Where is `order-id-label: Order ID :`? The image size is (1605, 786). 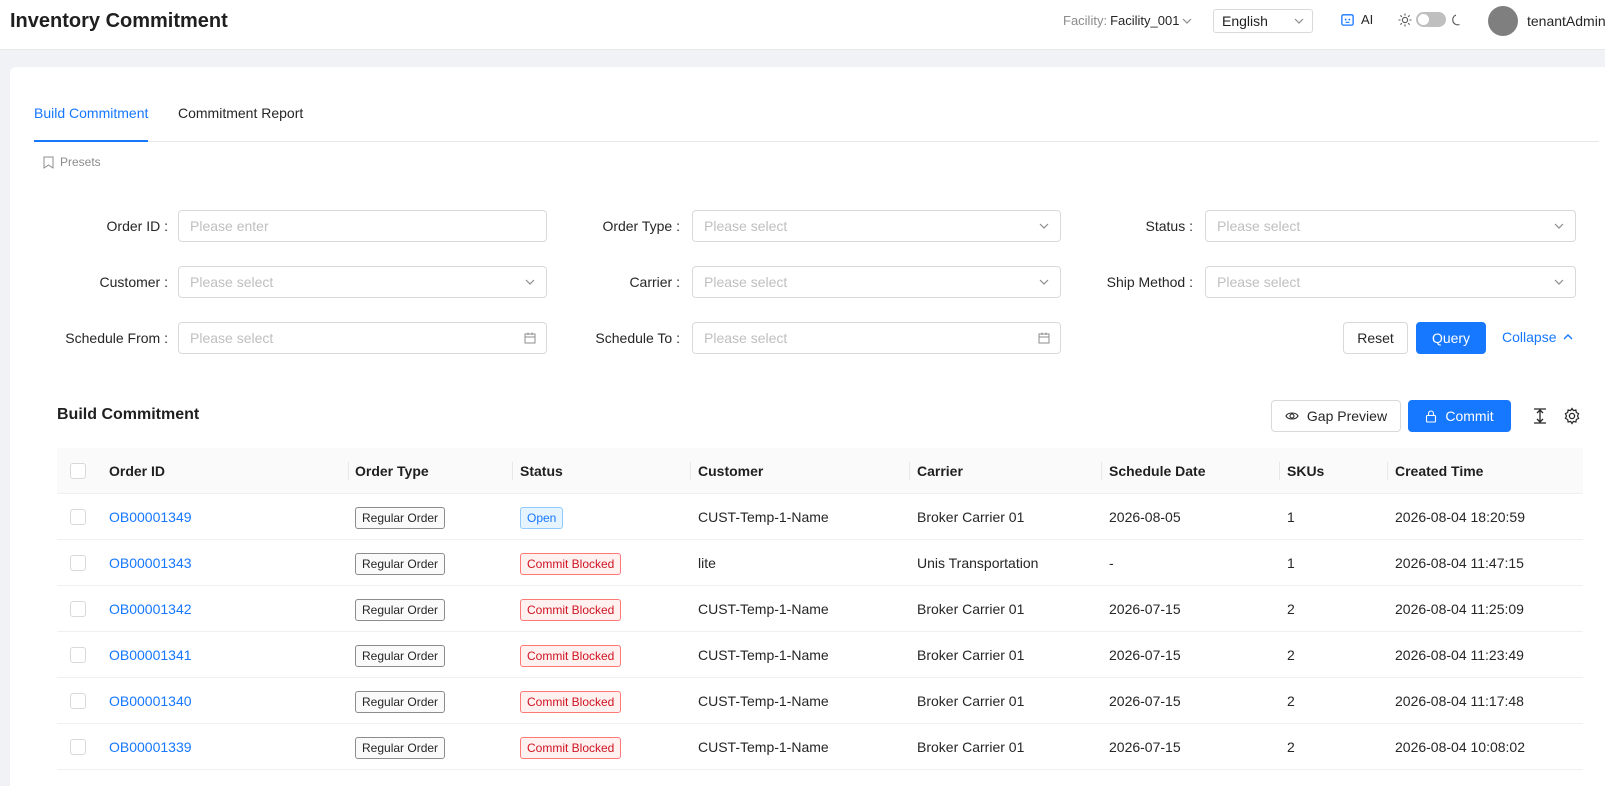
order-id-label: Order ID : is located at coordinates (137, 226).